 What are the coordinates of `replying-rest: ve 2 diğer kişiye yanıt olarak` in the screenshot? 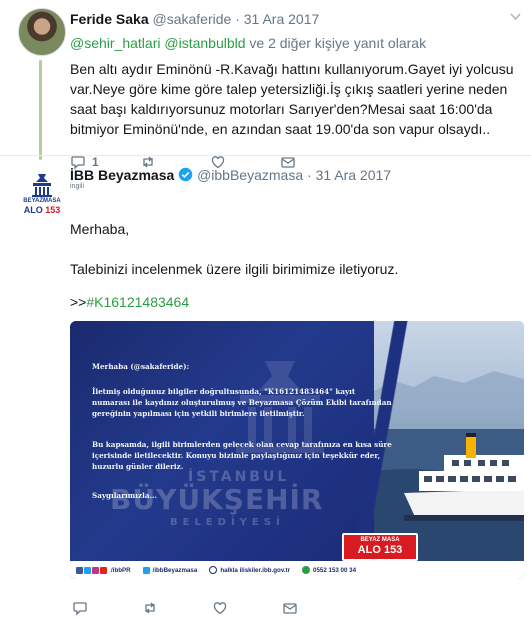 It's located at (337, 43).